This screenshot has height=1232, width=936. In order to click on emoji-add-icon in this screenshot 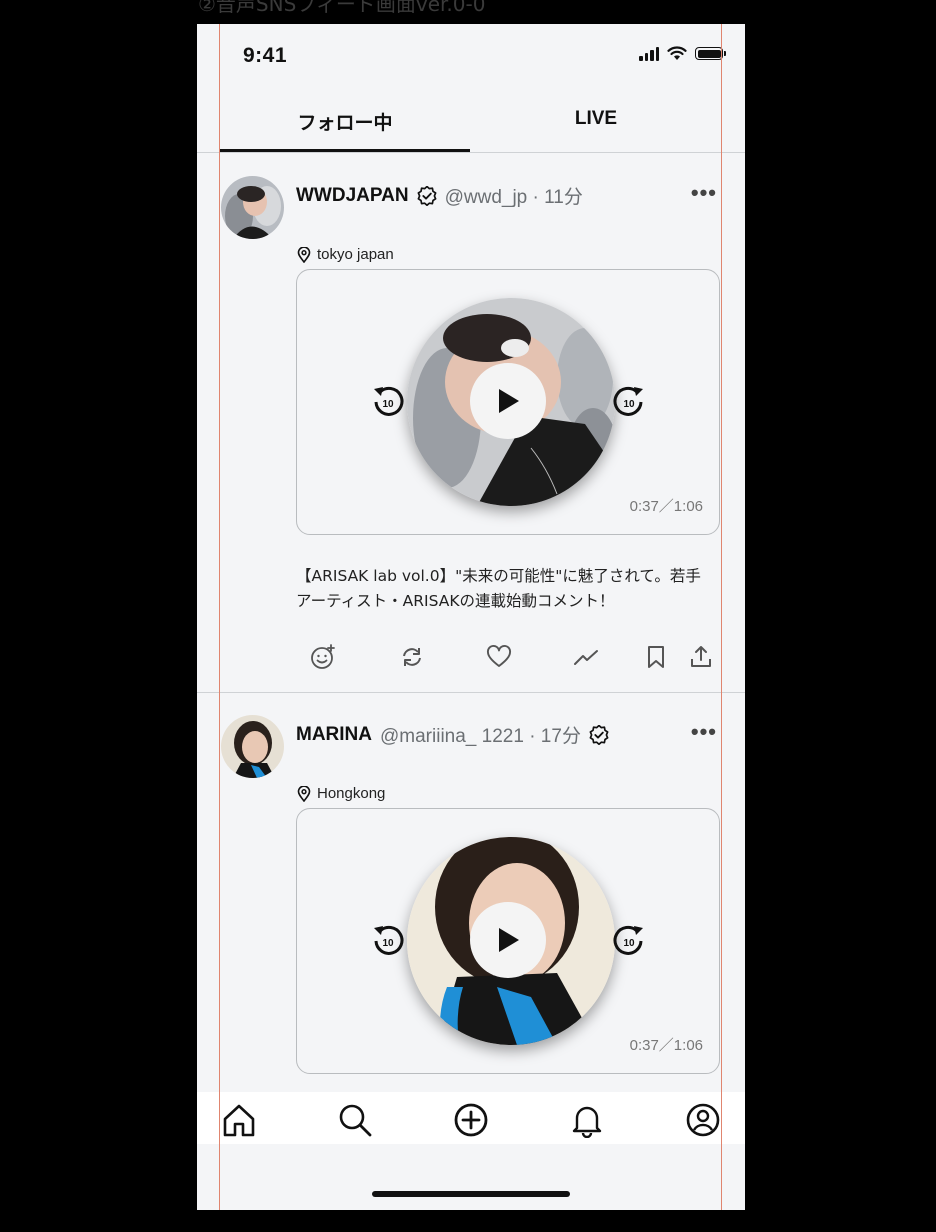, I will do `click(323, 657)`.